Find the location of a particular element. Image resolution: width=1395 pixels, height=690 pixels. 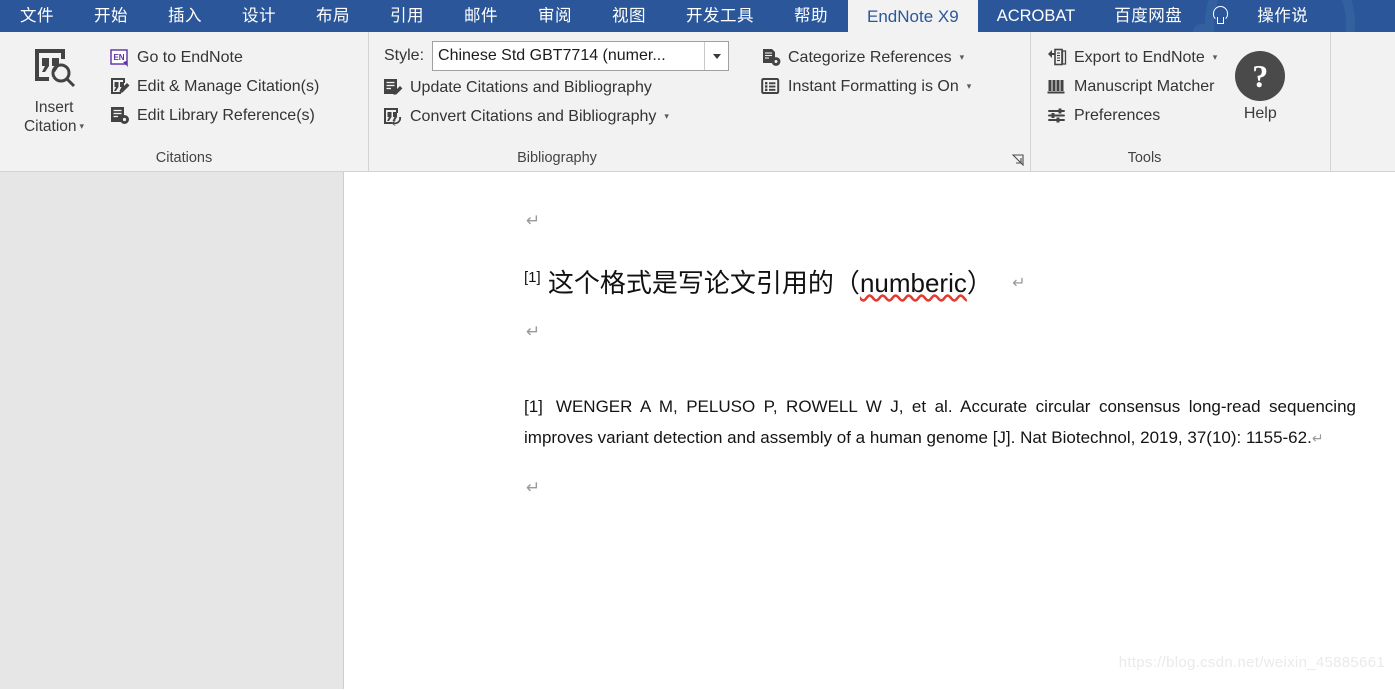

tell-me-lightbulb-icon is located at coordinates (1219, 16).